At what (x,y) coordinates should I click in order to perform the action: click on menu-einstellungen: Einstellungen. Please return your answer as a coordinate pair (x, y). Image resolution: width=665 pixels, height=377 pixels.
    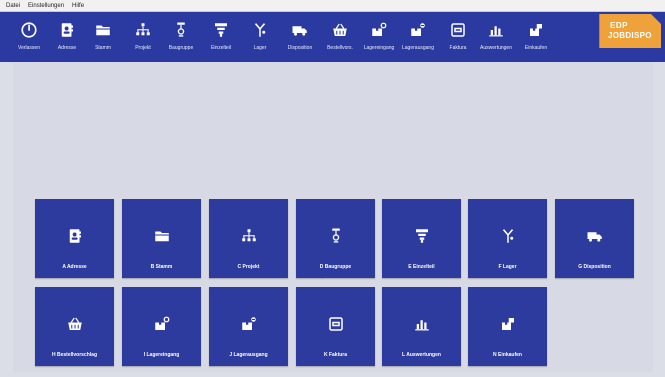
    Looking at the image, I should click on (46, 6).